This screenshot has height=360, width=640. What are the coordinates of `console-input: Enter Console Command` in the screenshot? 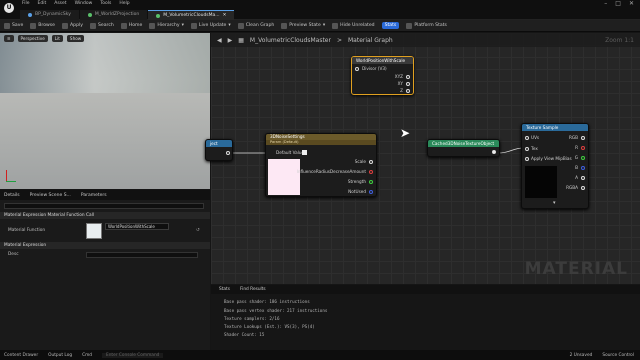 It's located at (132, 355).